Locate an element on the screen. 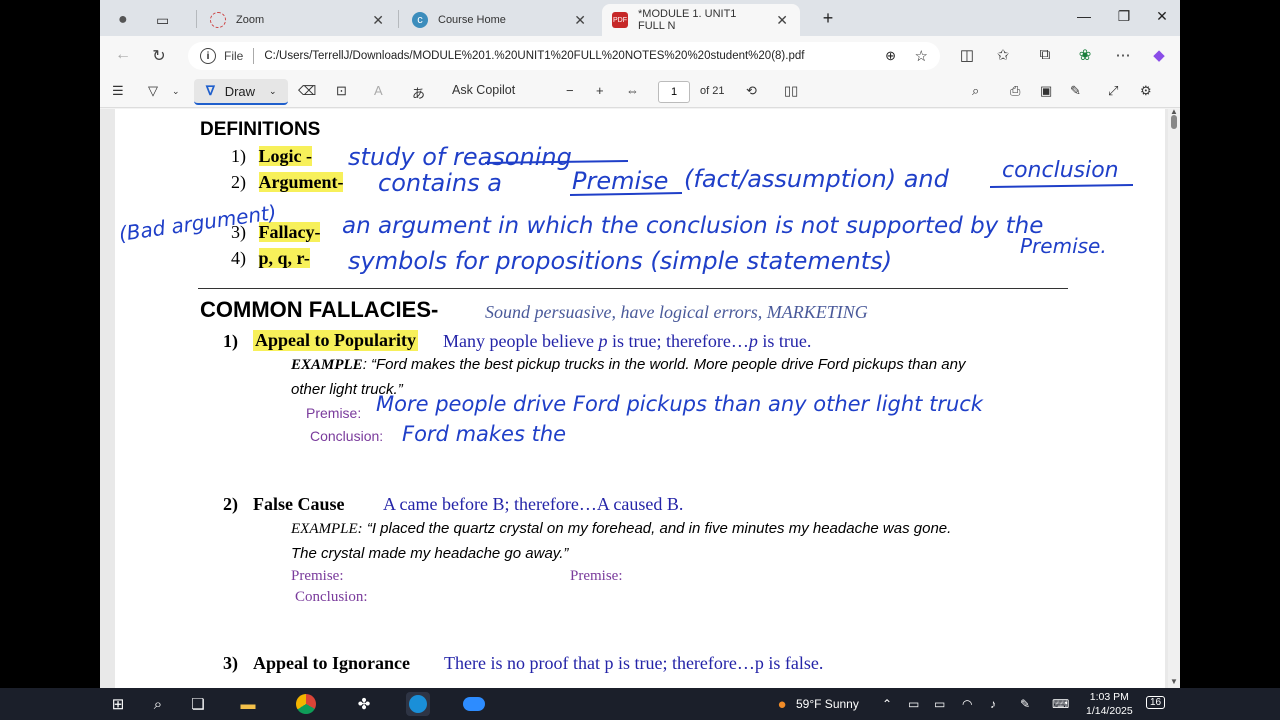  tab-label: Zoom is located at coordinates (250, 20).